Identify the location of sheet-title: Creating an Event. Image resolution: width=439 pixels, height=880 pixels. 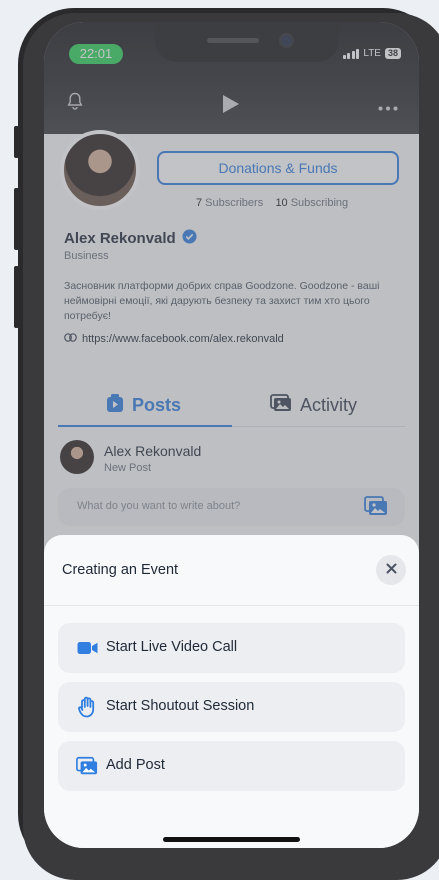
(120, 570).